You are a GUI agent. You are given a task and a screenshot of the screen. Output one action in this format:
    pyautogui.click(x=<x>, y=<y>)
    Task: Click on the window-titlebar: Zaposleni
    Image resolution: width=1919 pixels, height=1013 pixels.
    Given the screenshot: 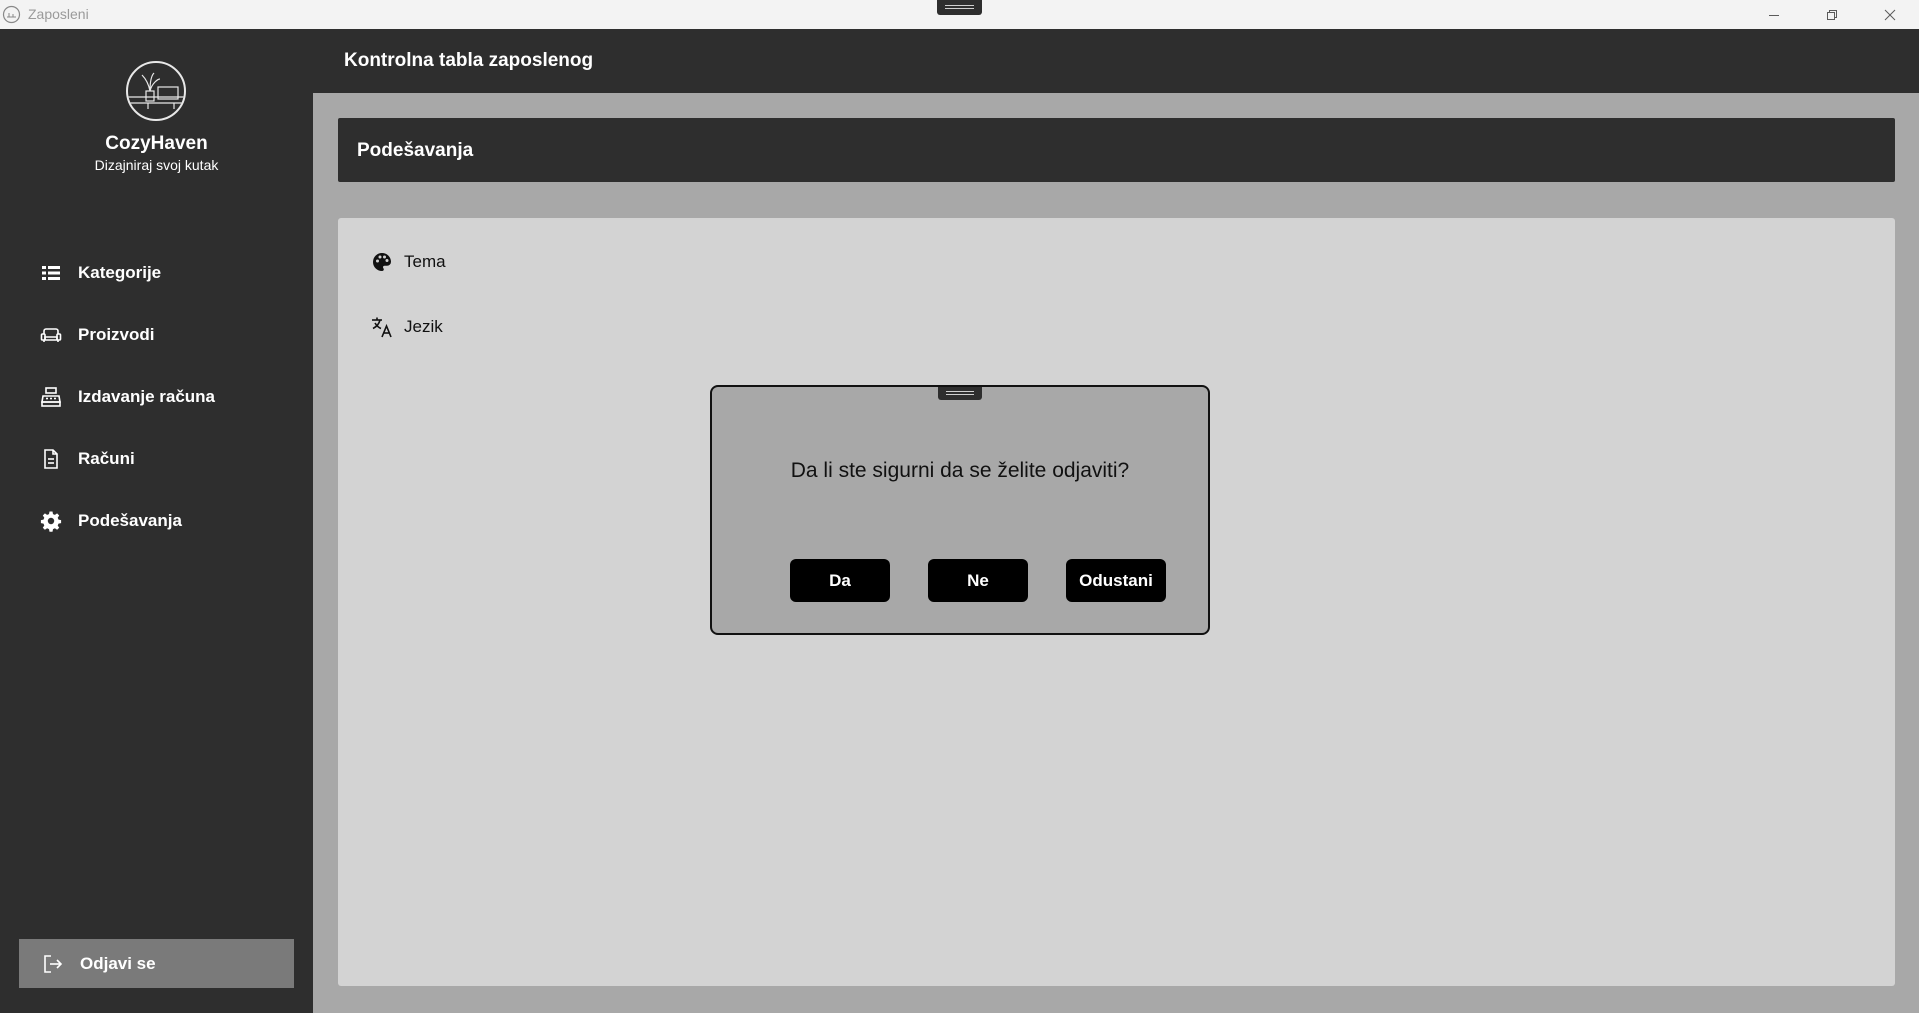 What is the action you would take?
    pyautogui.click(x=959, y=14)
    